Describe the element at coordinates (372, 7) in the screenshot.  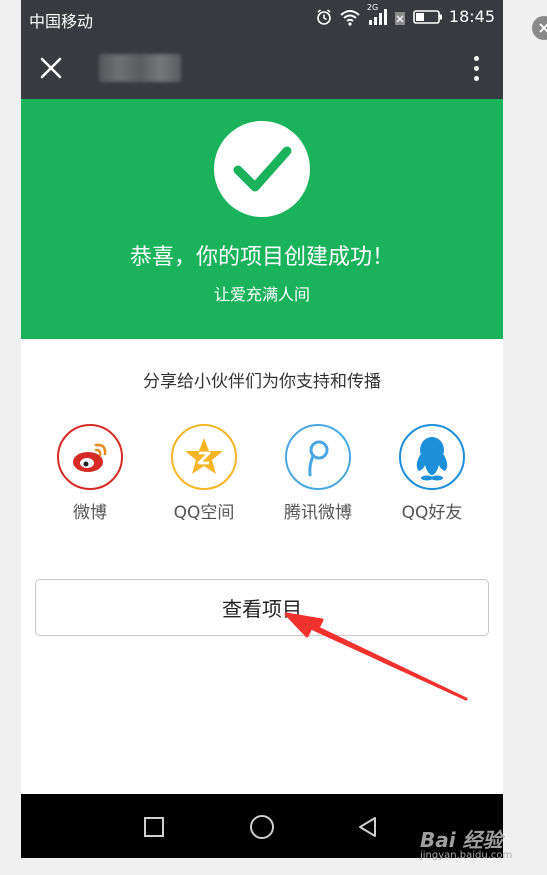
I see `network-type: 2G` at that location.